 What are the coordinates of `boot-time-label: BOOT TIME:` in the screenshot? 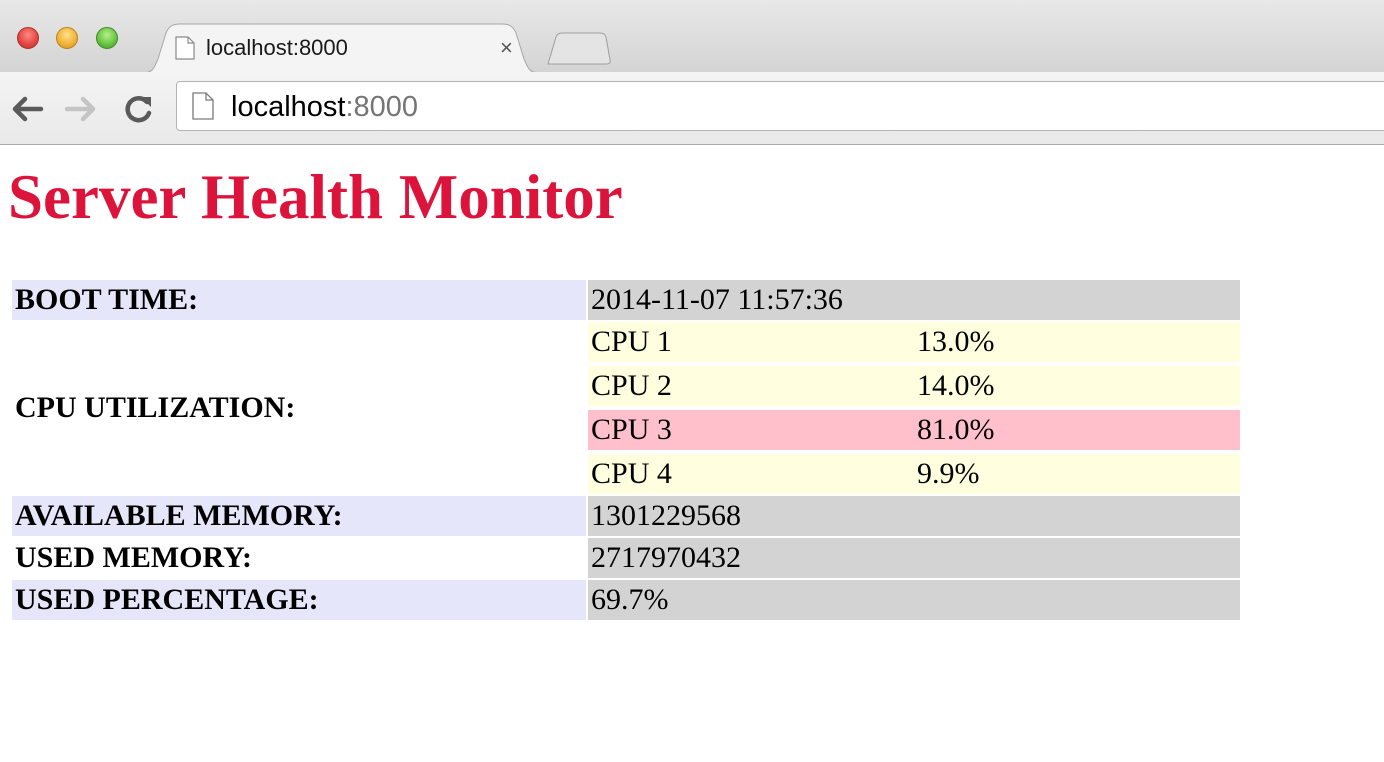 It's located at (299, 300).